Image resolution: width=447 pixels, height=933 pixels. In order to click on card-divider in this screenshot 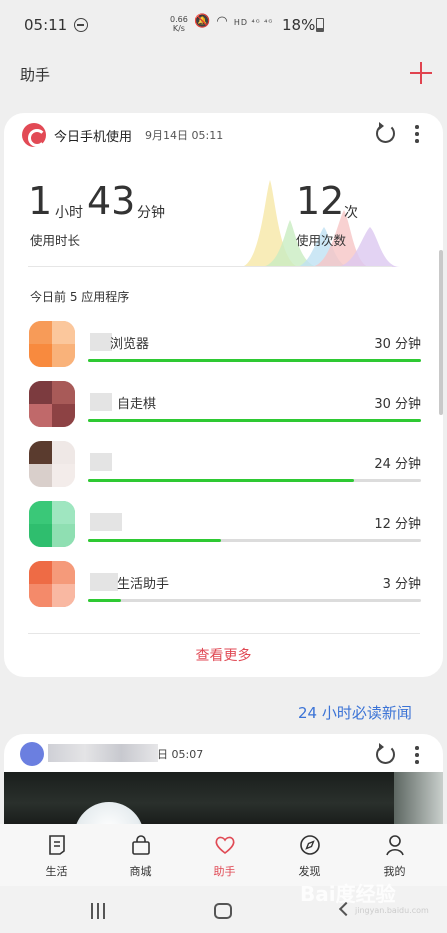, I will do `click(224, 633)`.